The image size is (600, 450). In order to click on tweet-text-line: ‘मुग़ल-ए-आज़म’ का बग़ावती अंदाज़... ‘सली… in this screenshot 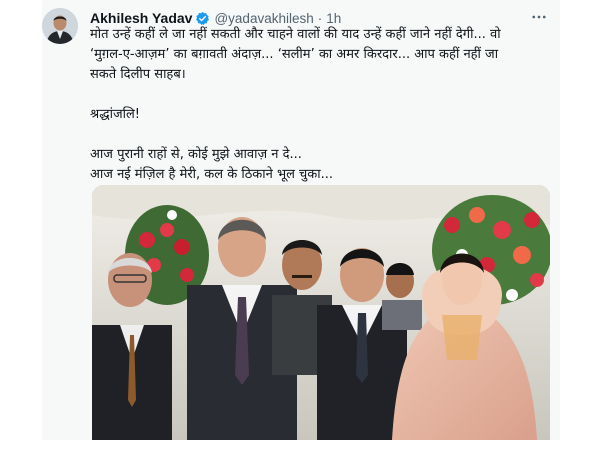, I will do `click(294, 54)`.